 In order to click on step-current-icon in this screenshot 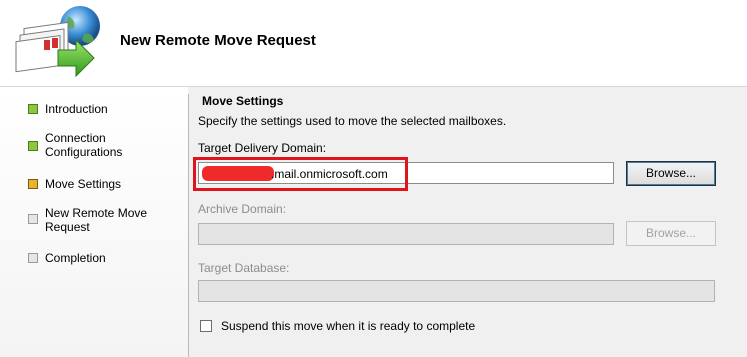, I will do `click(33, 184)`.